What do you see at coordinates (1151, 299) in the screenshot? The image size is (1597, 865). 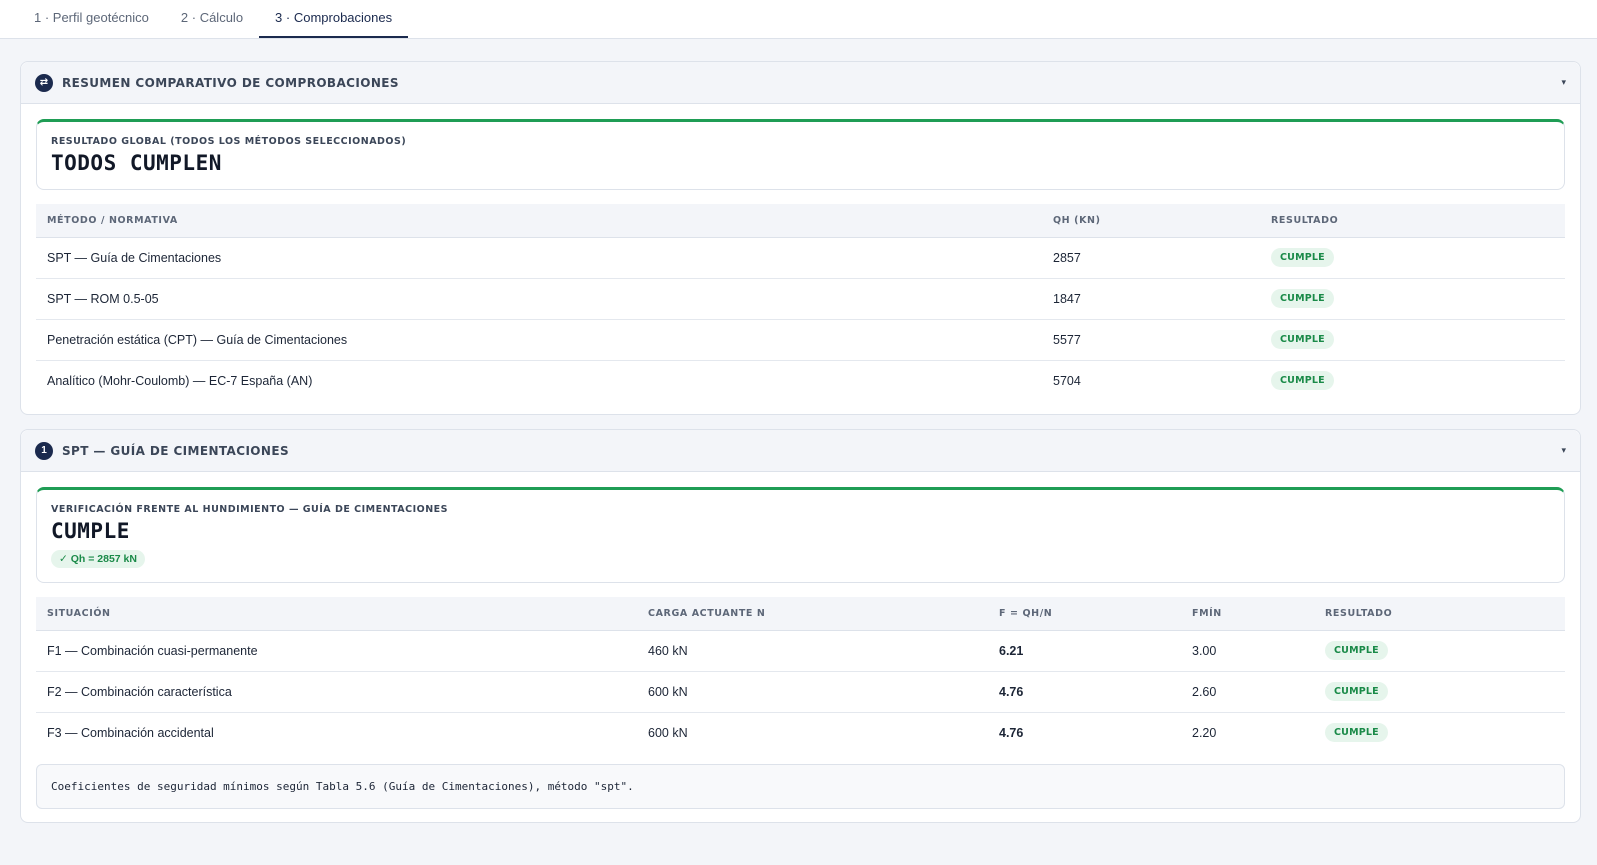 I see `qh-cell: 1847` at bounding box center [1151, 299].